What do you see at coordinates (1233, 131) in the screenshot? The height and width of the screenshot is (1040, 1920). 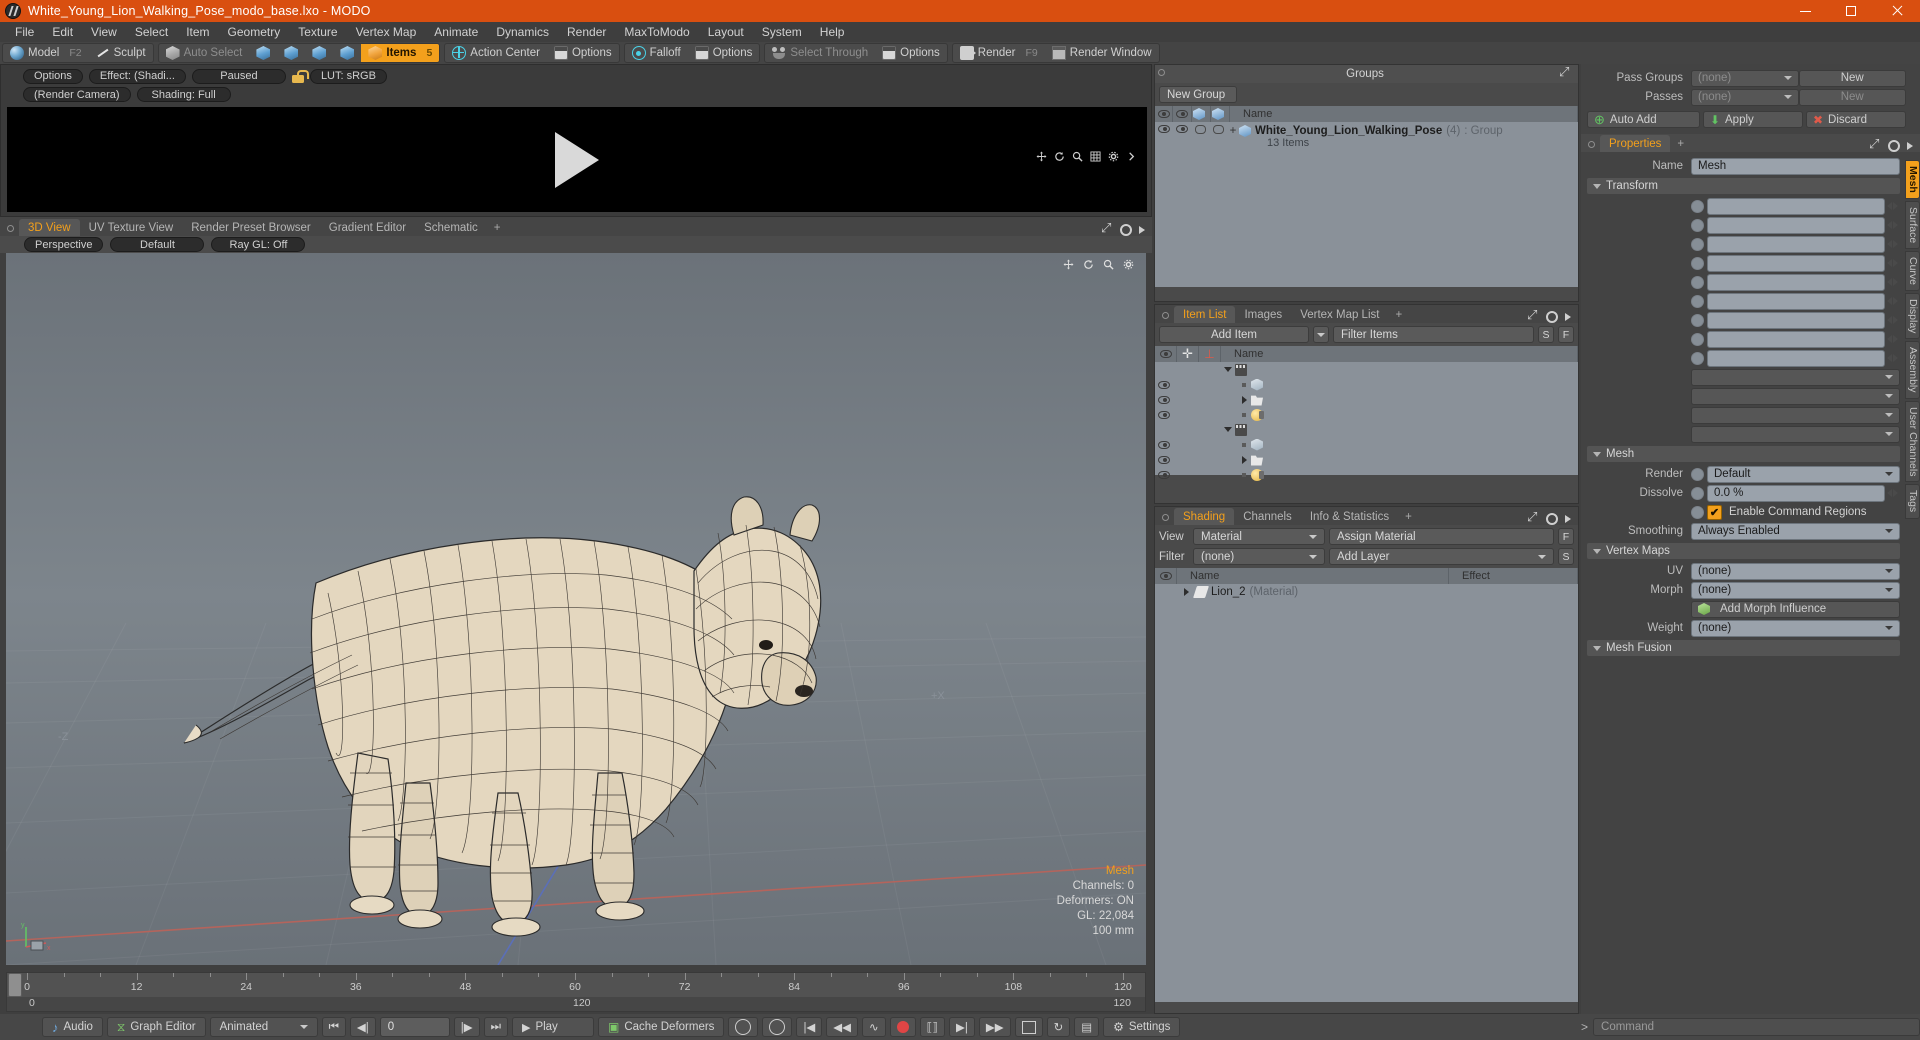 I see `expander-plus-icon: +` at bounding box center [1233, 131].